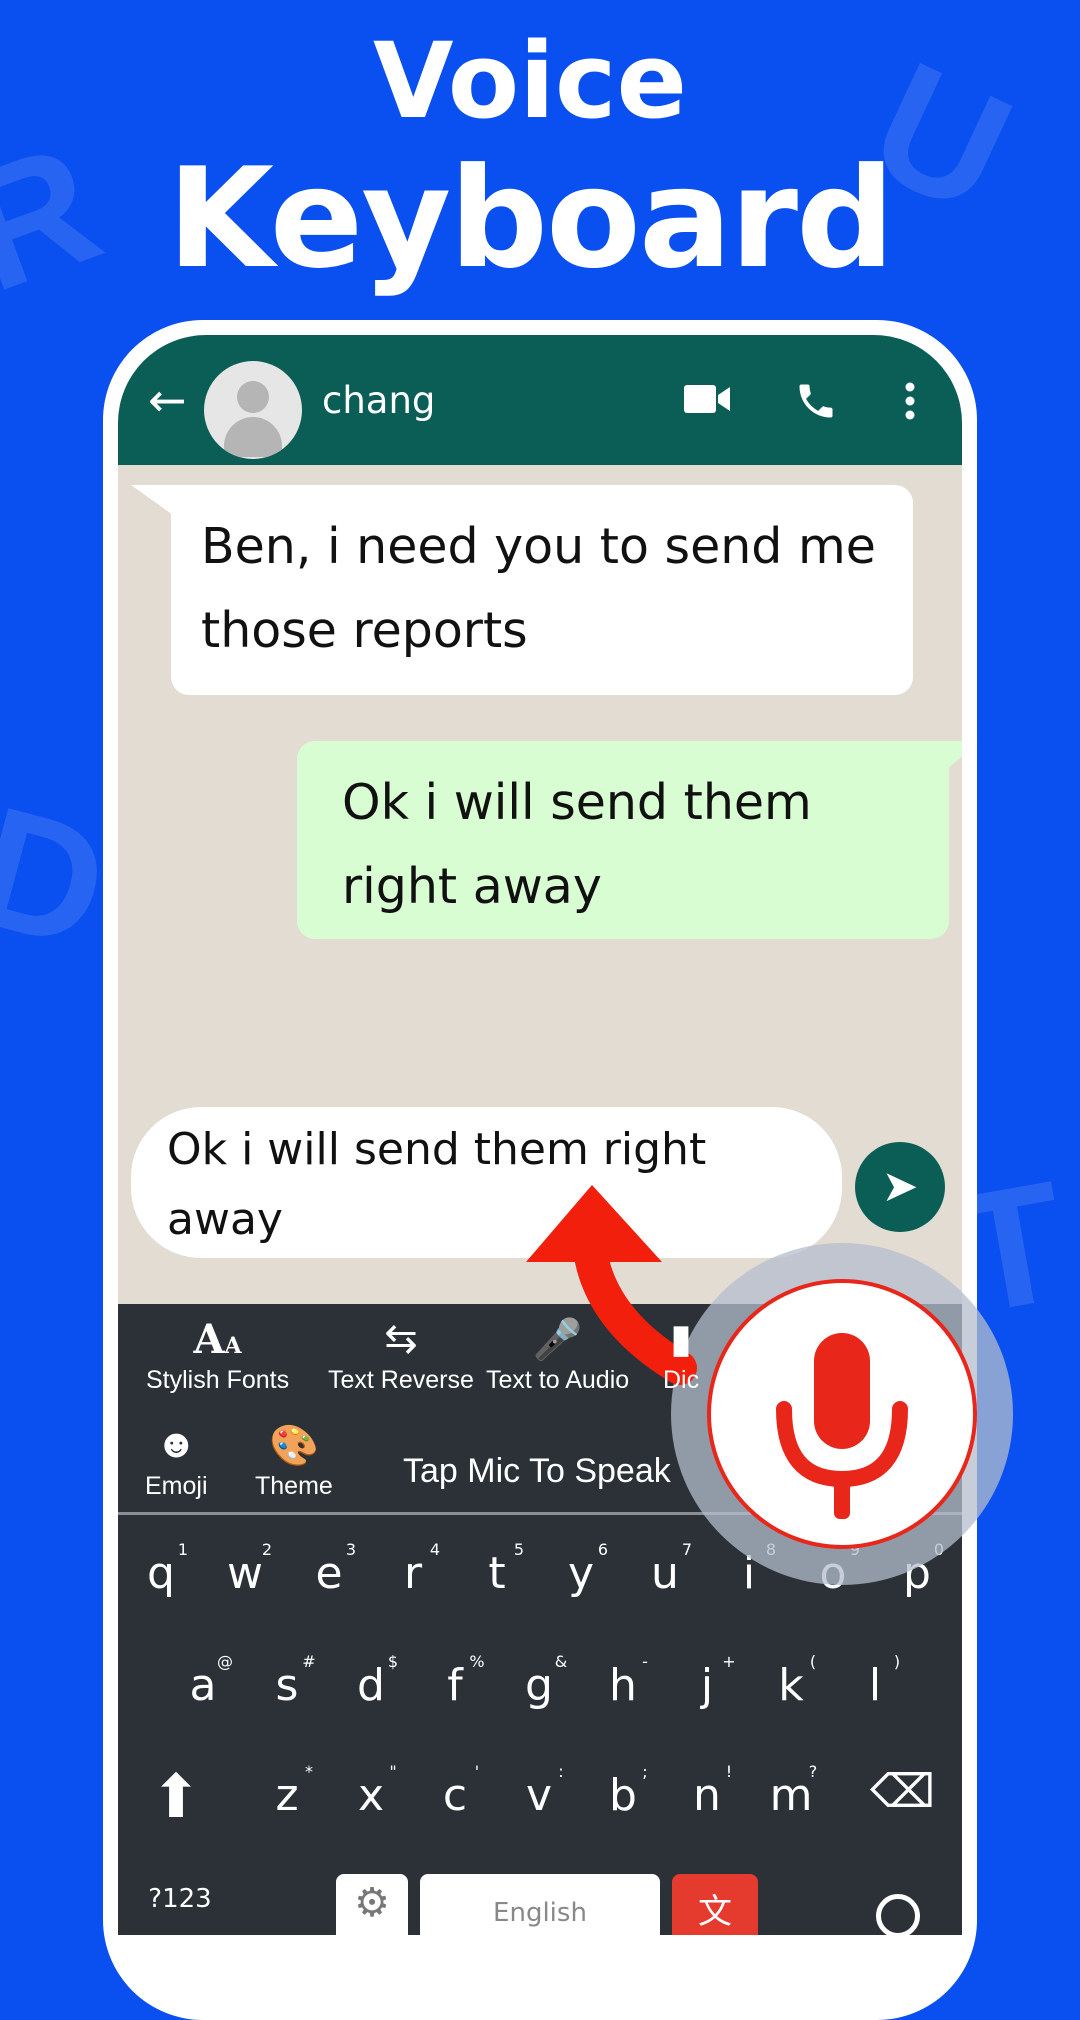  I want to click on toolbar-dictionary: ▮ Dic, so click(681, 1355).